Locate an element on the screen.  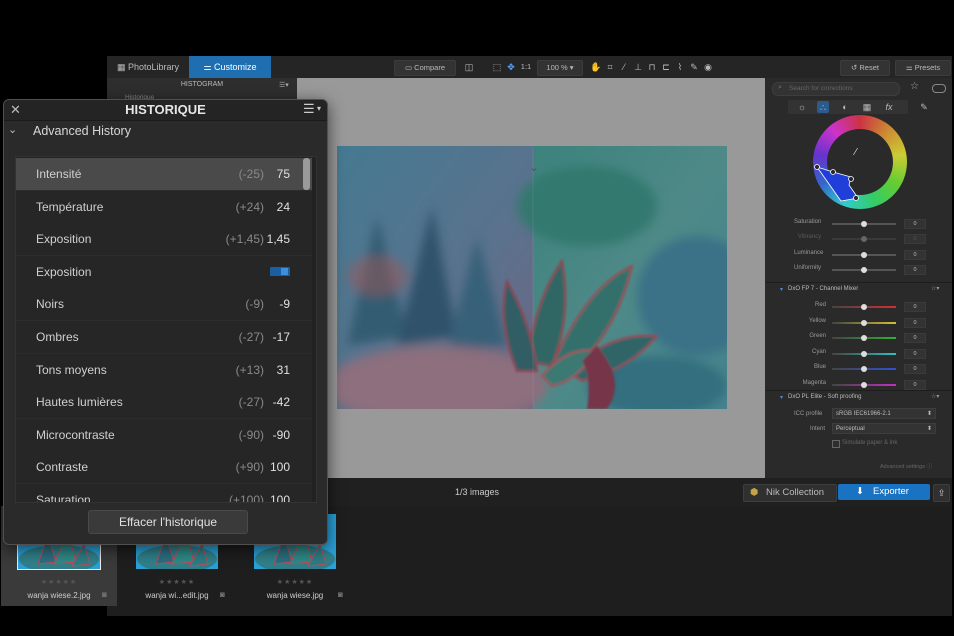
history-titlebar: ✕ HISTORIQUE ☰ ▾ is located at coordinates (165, 110).